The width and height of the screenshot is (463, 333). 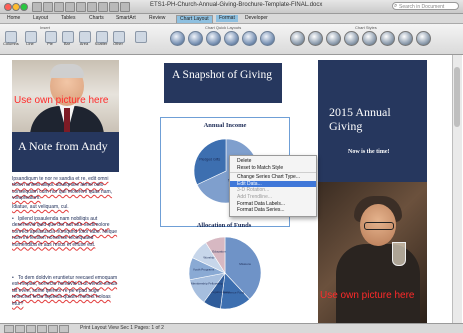 I want to click on photo-drink-glass, so click(x=399, y=254).